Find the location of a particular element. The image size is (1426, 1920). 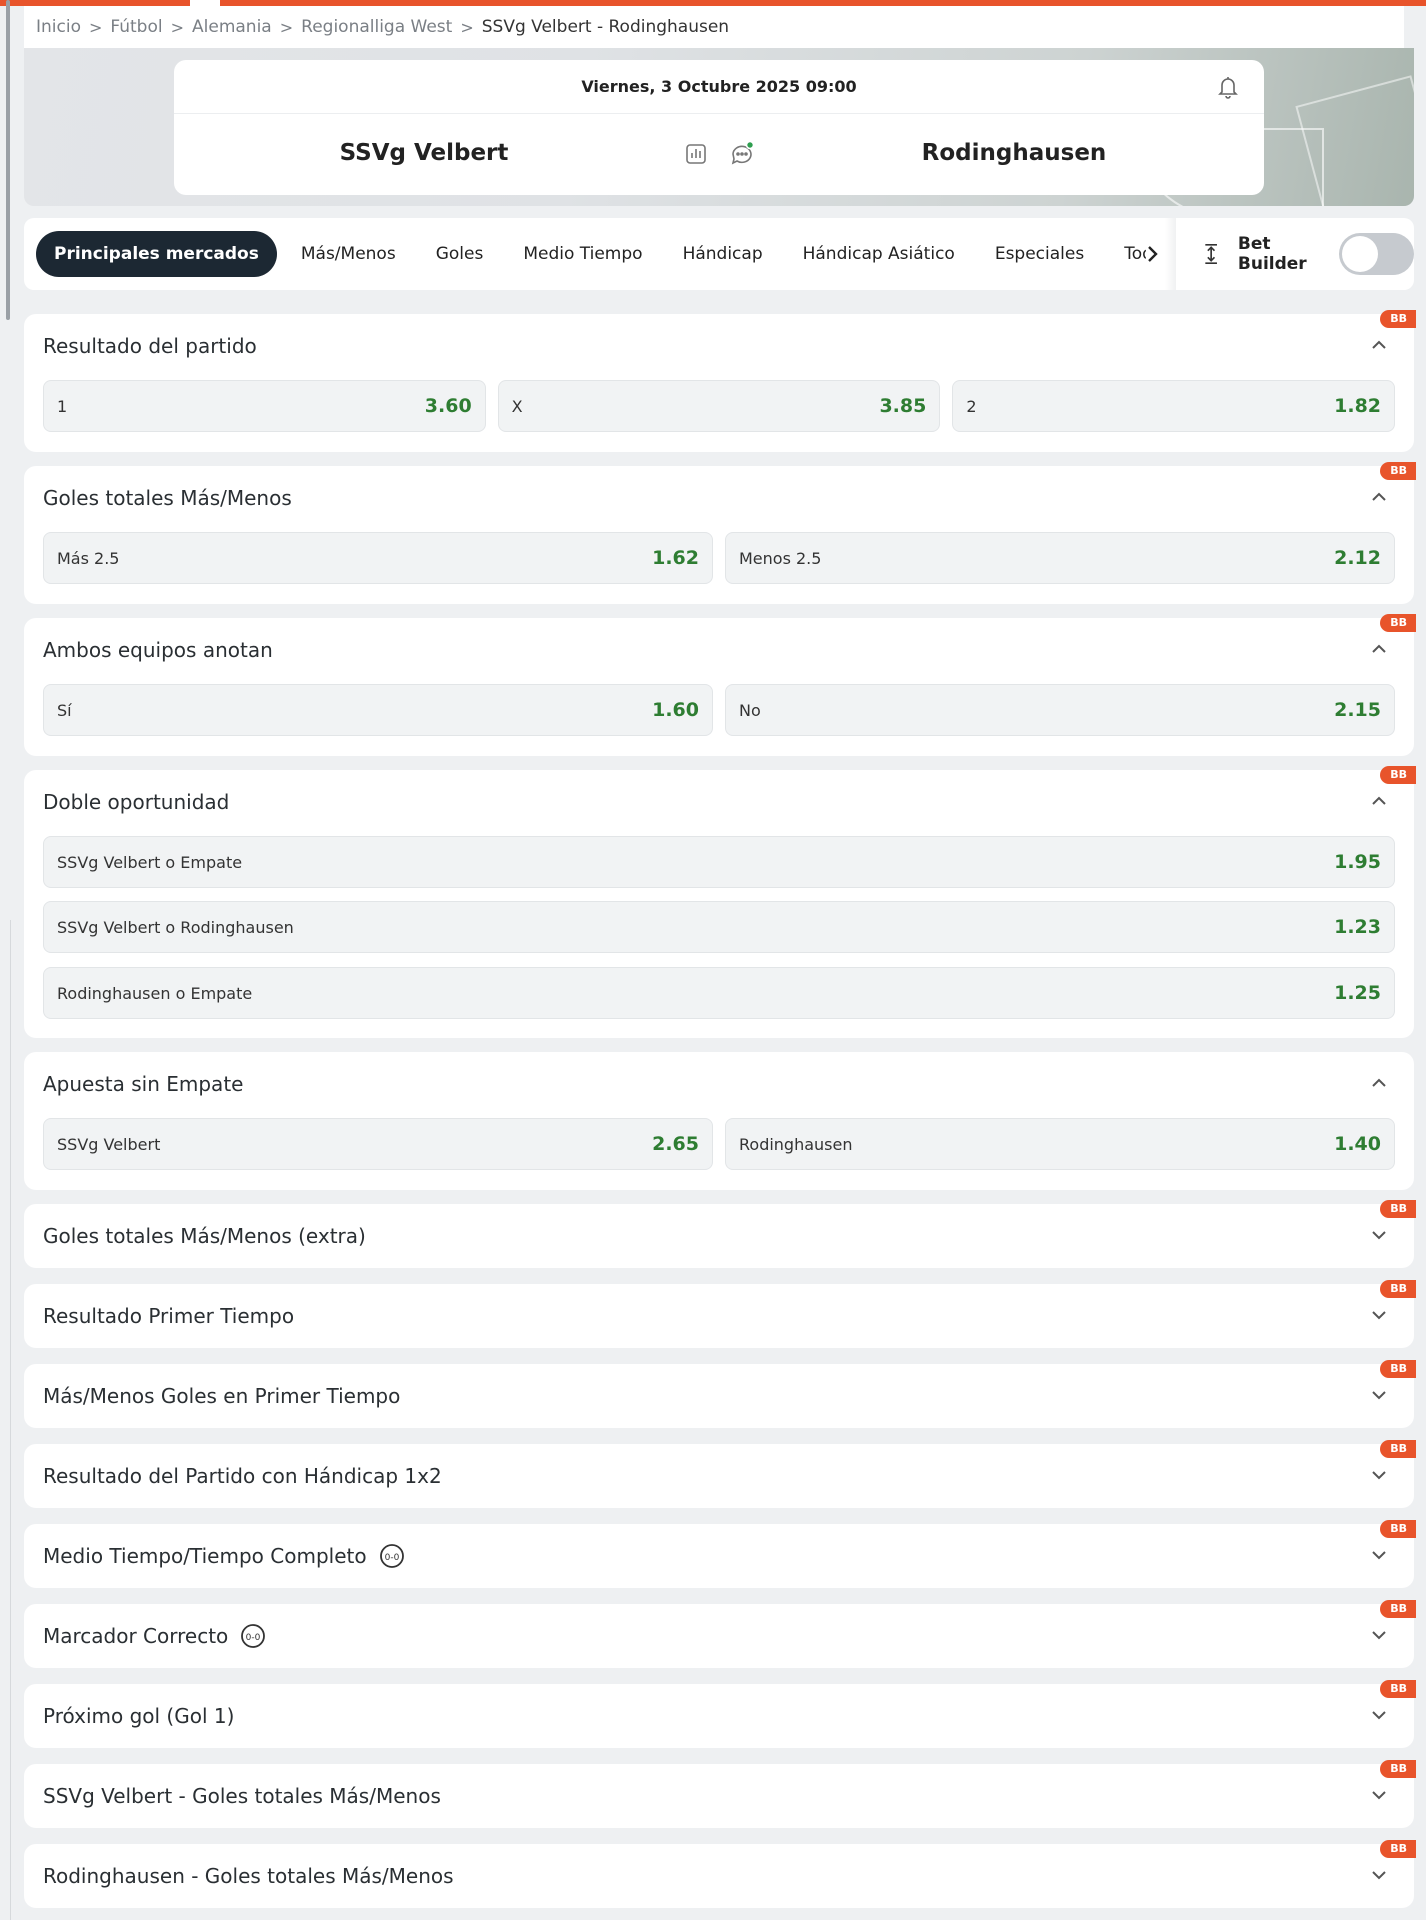

odds-button: Rodinghausen o Empate 1.25 is located at coordinates (719, 993).